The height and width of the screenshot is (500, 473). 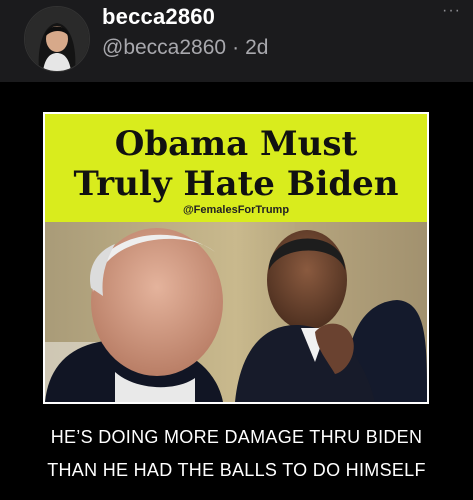 I want to click on more-options-icon: ···, so click(x=451, y=11).